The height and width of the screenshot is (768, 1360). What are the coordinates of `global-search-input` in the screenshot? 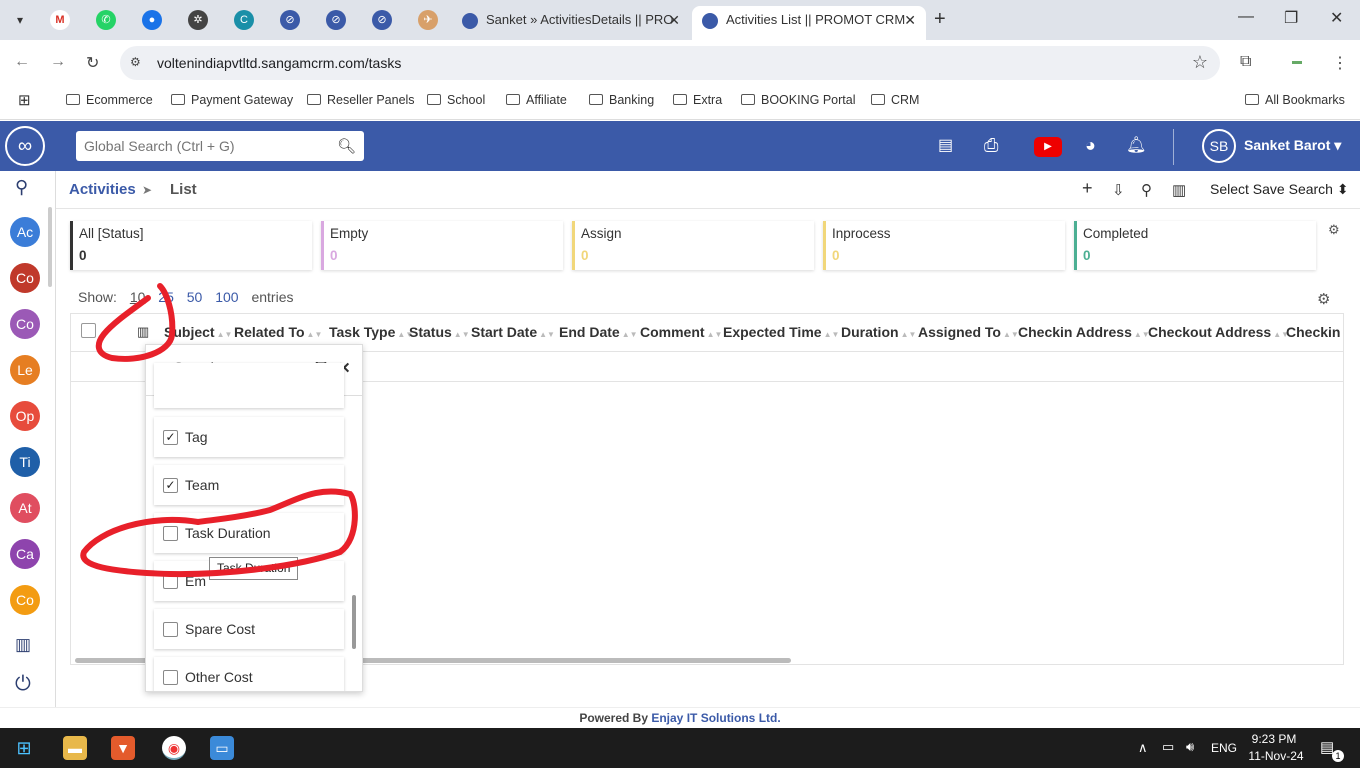 It's located at (201, 146).